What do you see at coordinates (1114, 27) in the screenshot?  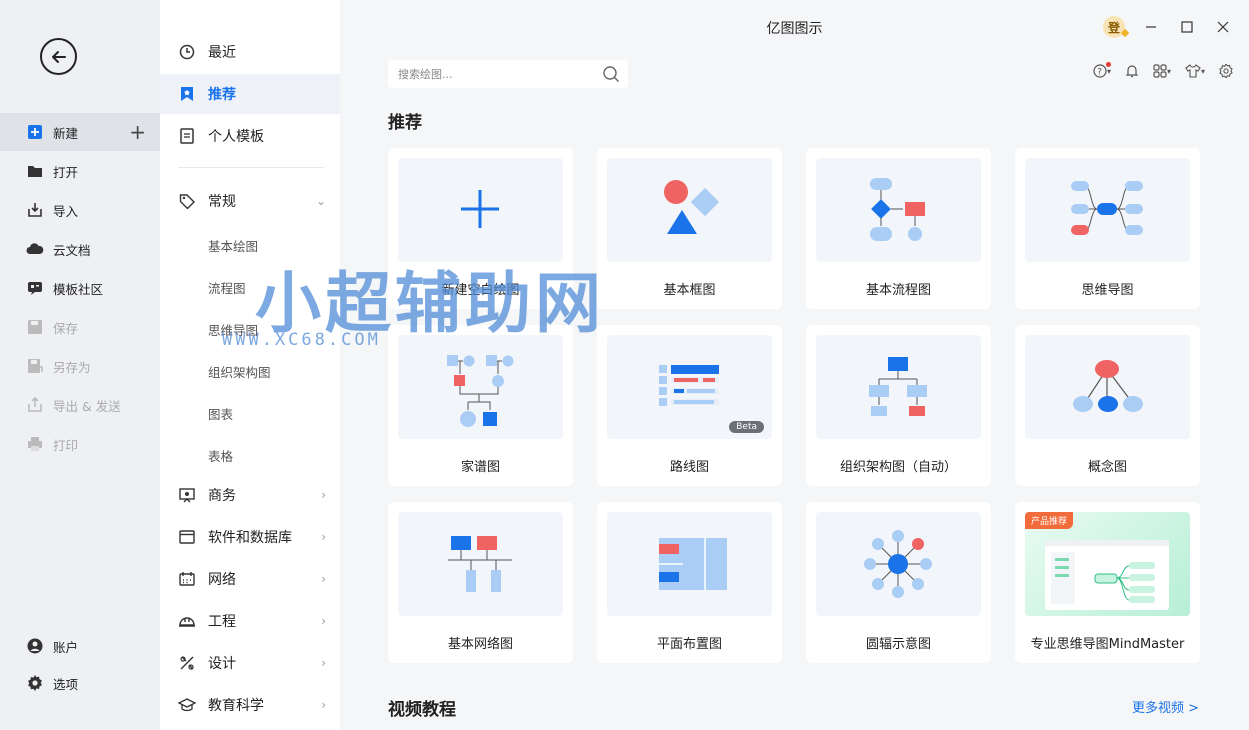 I see `login-avatar: 登` at bounding box center [1114, 27].